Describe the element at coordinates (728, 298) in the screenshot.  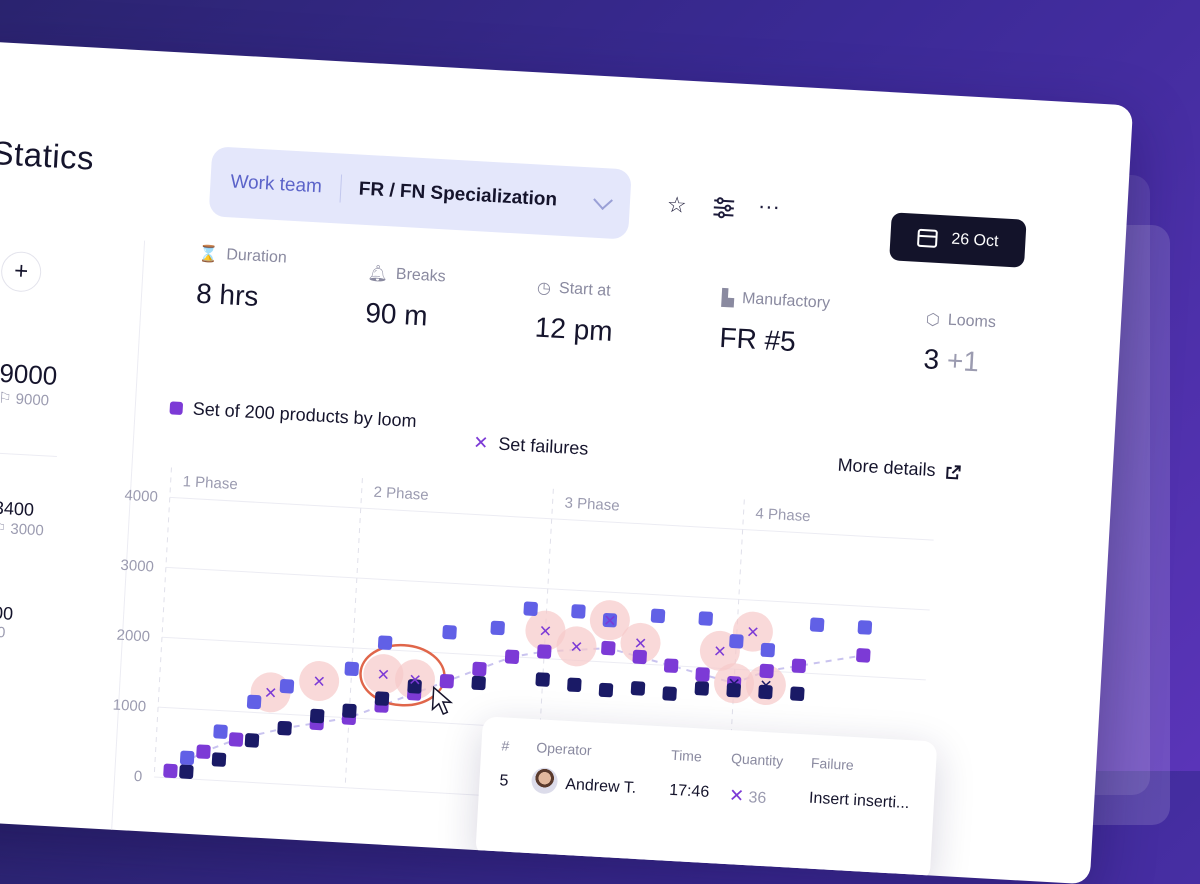
I see `factory-icon: ▙` at that location.